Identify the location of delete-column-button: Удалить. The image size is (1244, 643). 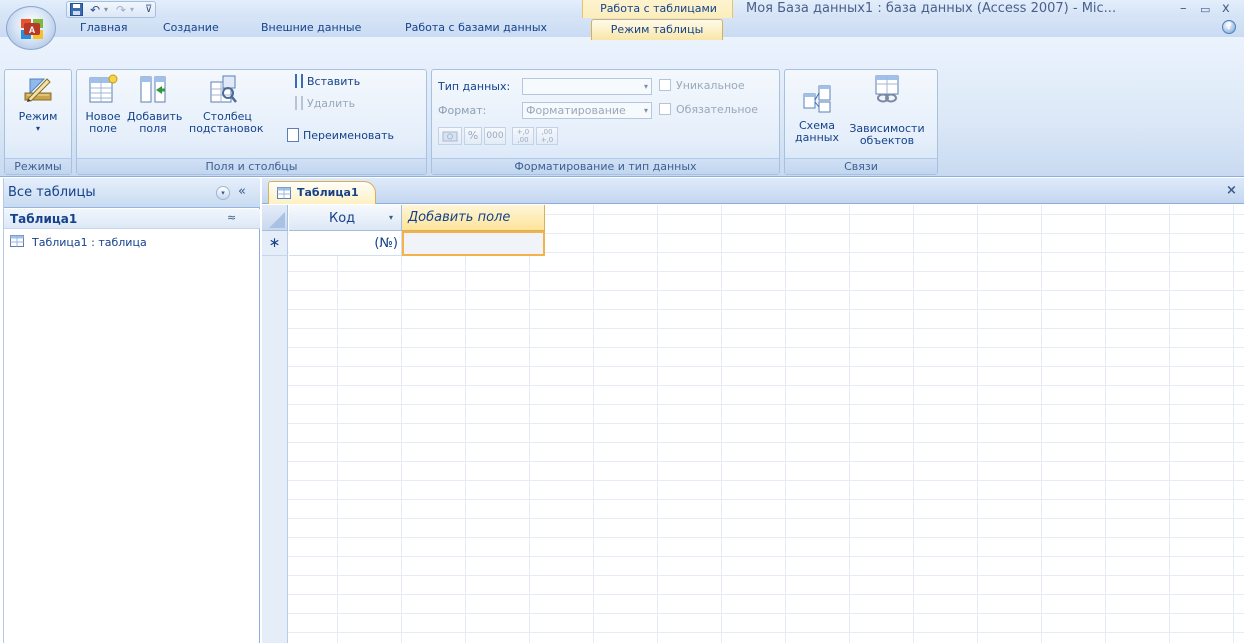
(325, 104).